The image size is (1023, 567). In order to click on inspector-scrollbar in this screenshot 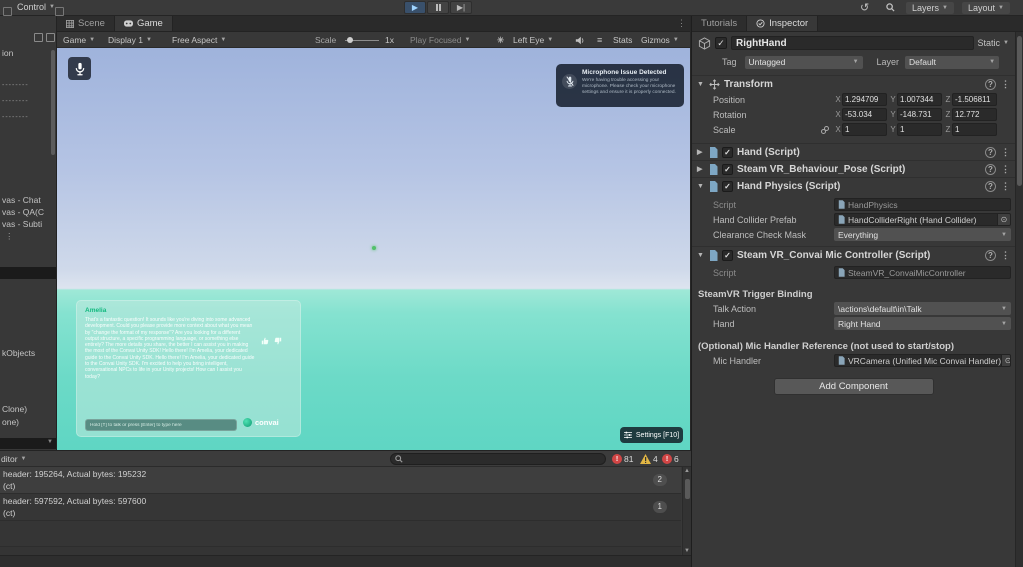, I will do `click(1019, 299)`.